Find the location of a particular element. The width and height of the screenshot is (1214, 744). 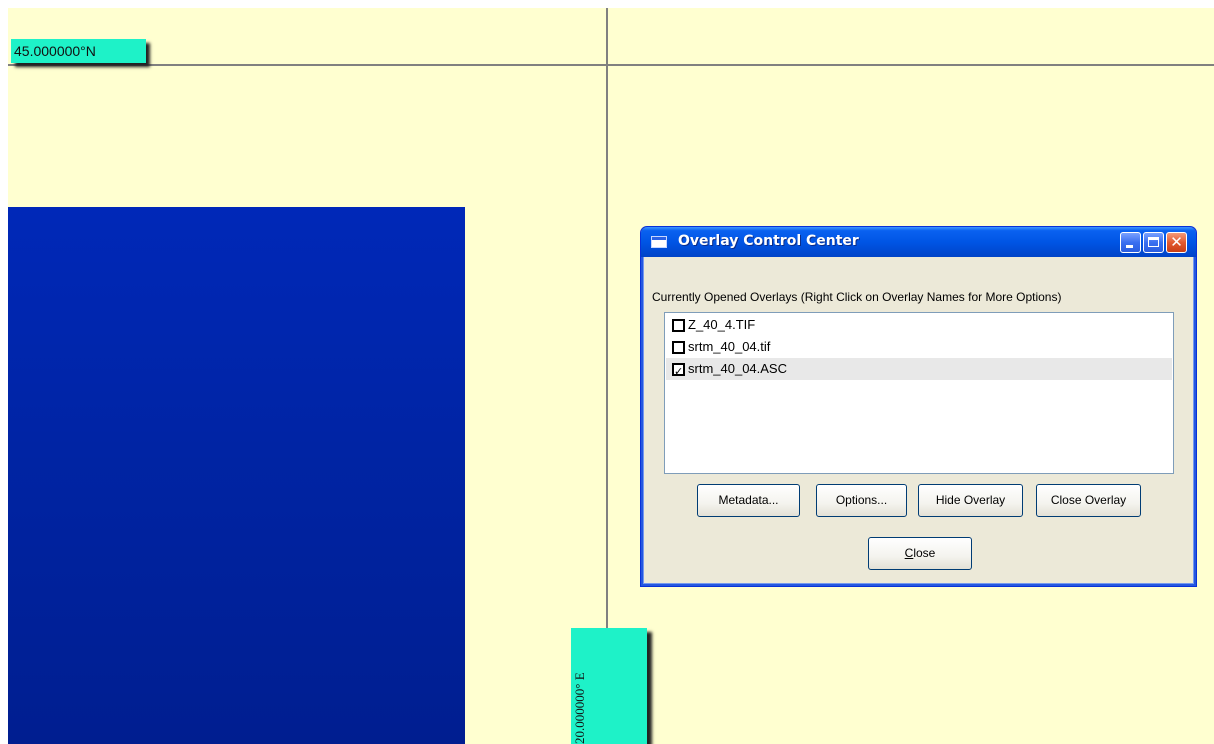

overlay-checkbox-checked is located at coordinates (678, 372).